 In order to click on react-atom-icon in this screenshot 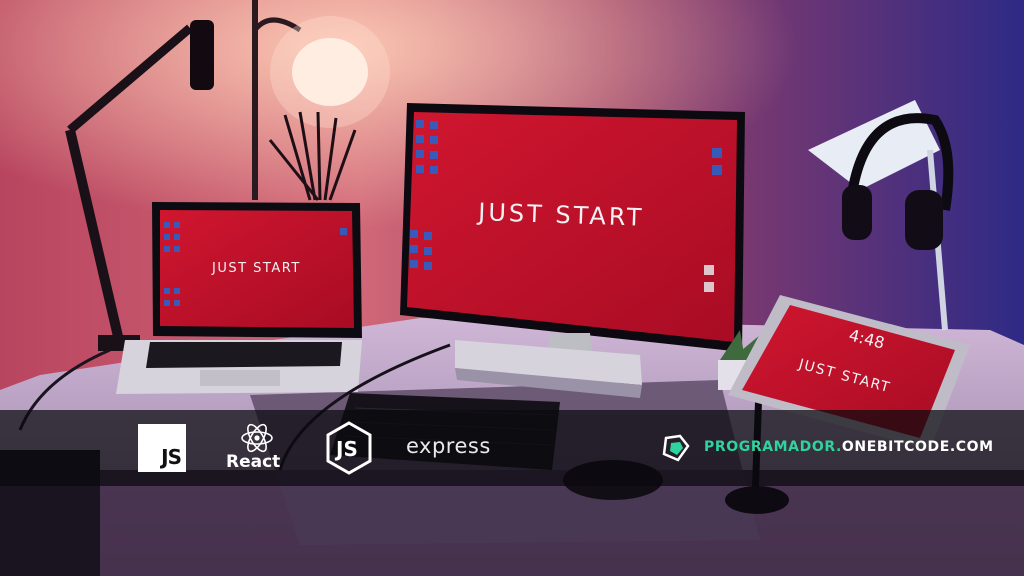, I will do `click(257, 438)`.